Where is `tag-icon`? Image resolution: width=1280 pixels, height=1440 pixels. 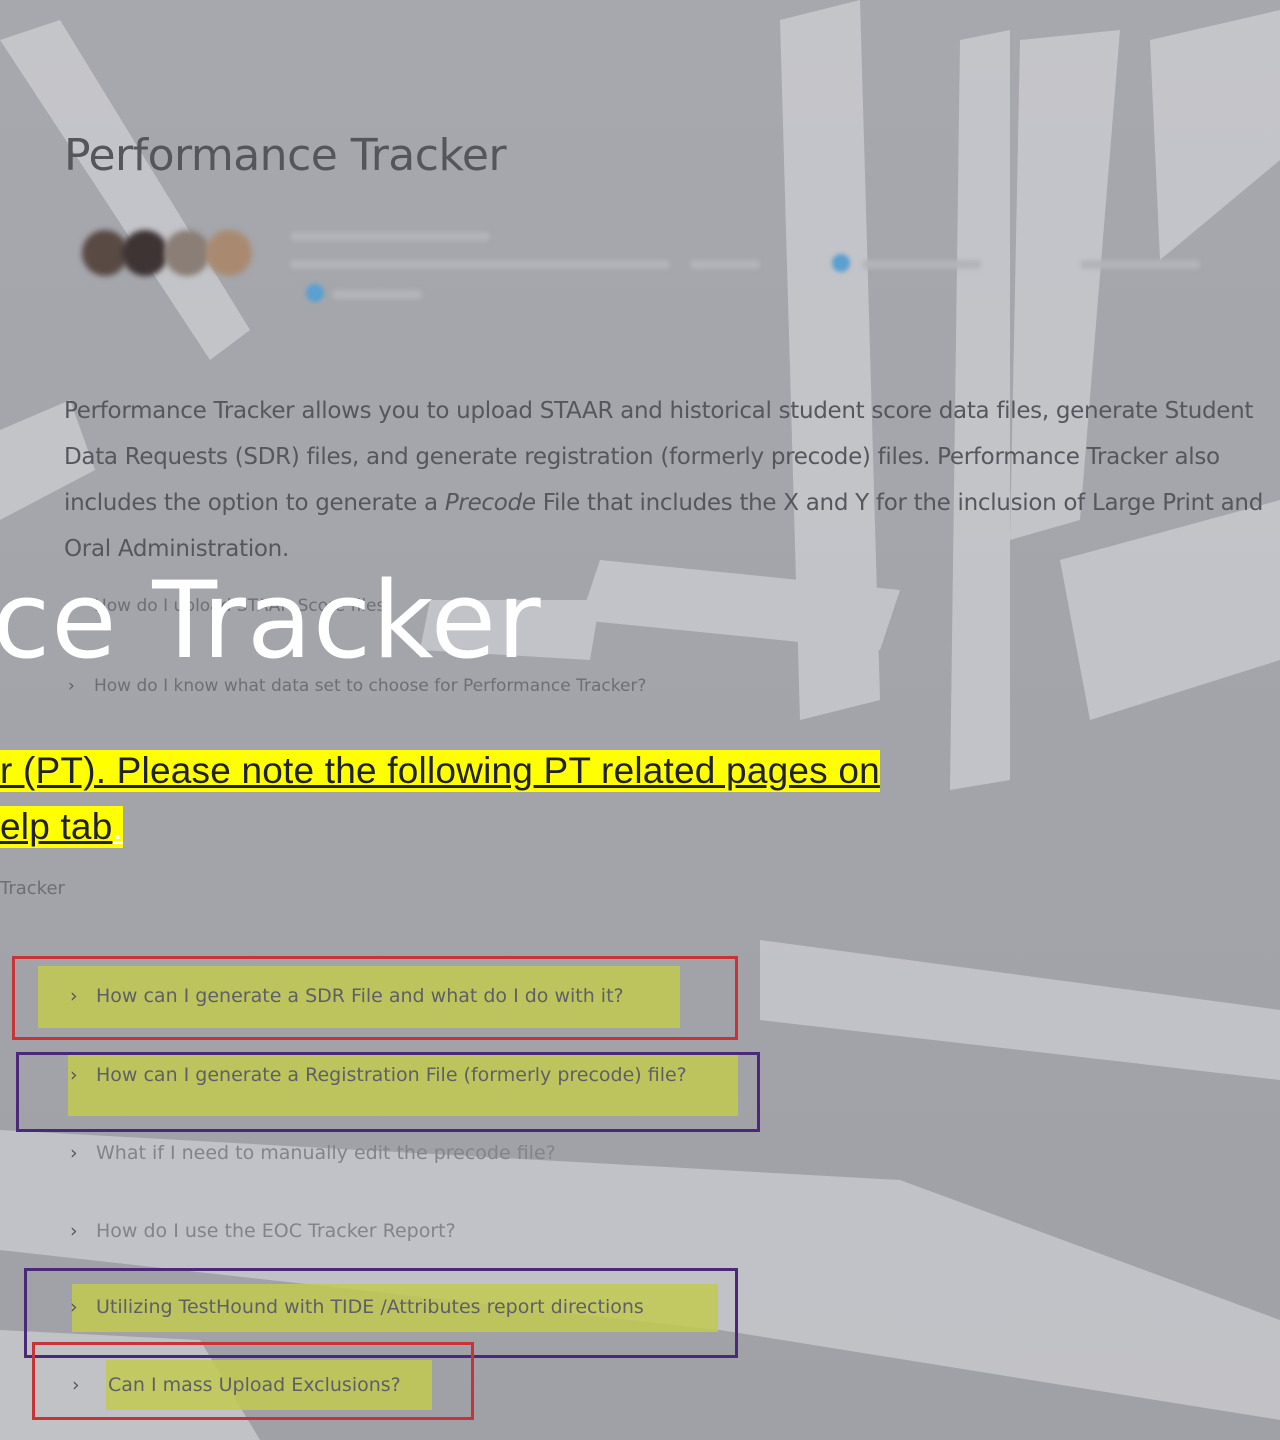
tag-icon is located at coordinates (315, 293).